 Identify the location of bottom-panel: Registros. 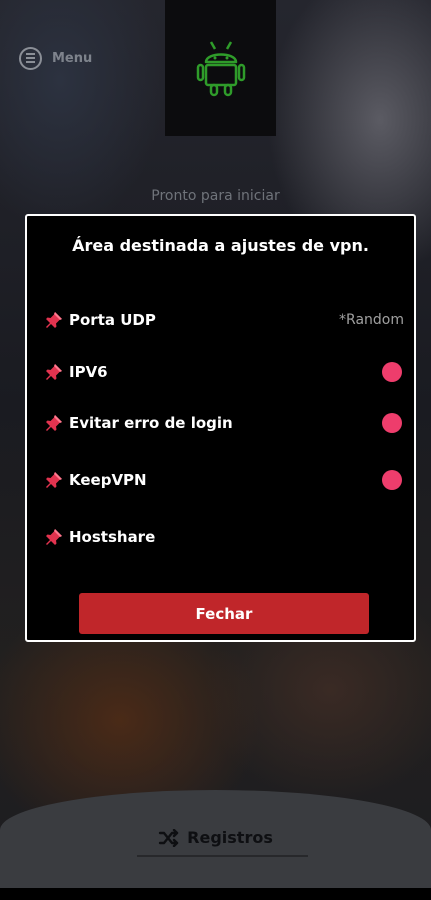
(215, 839).